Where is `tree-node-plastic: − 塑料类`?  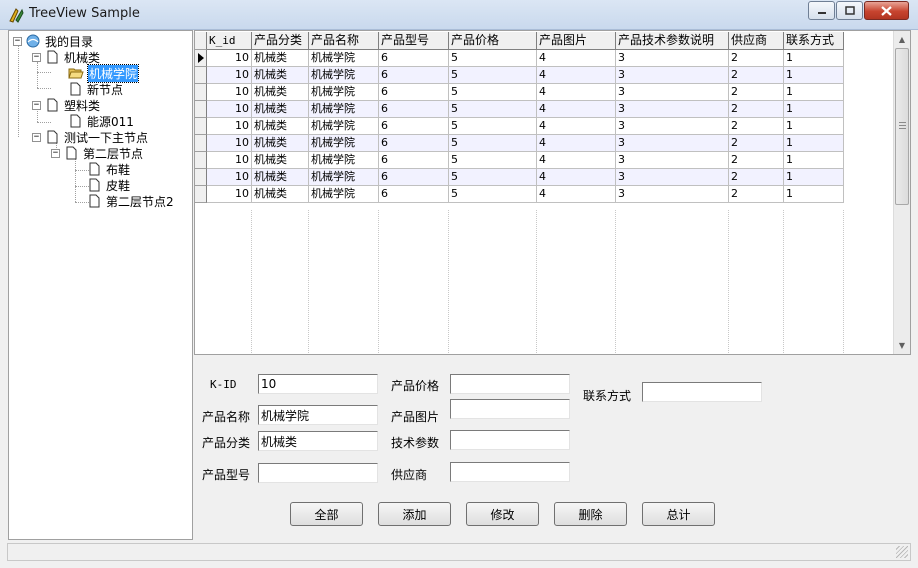 tree-node-plastic: − 塑料类 is located at coordinates (66, 105).